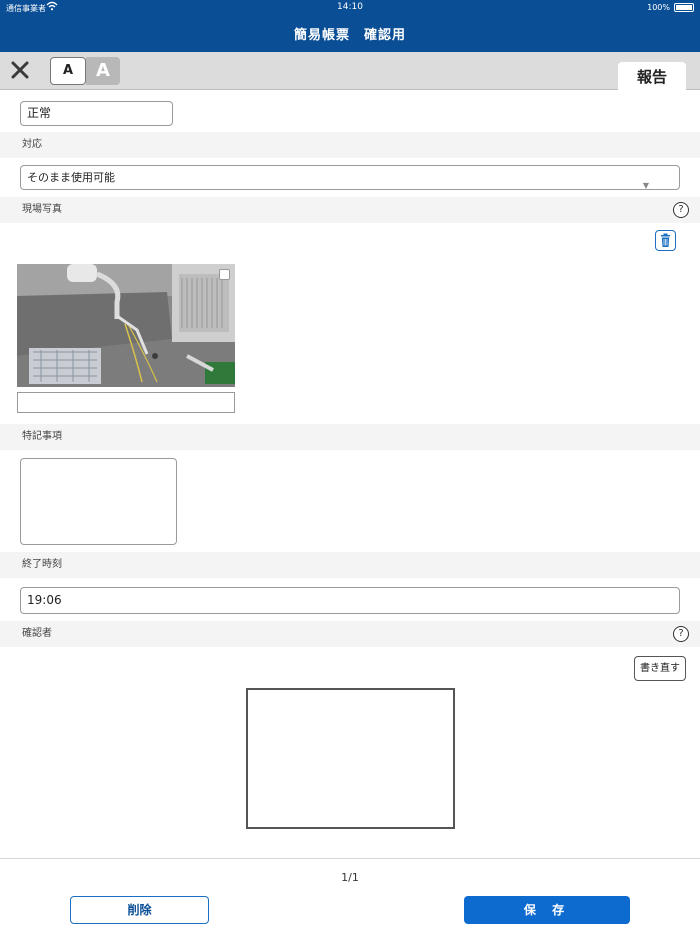  Describe the element at coordinates (684, 7) in the screenshot. I see `battery-icon` at that location.